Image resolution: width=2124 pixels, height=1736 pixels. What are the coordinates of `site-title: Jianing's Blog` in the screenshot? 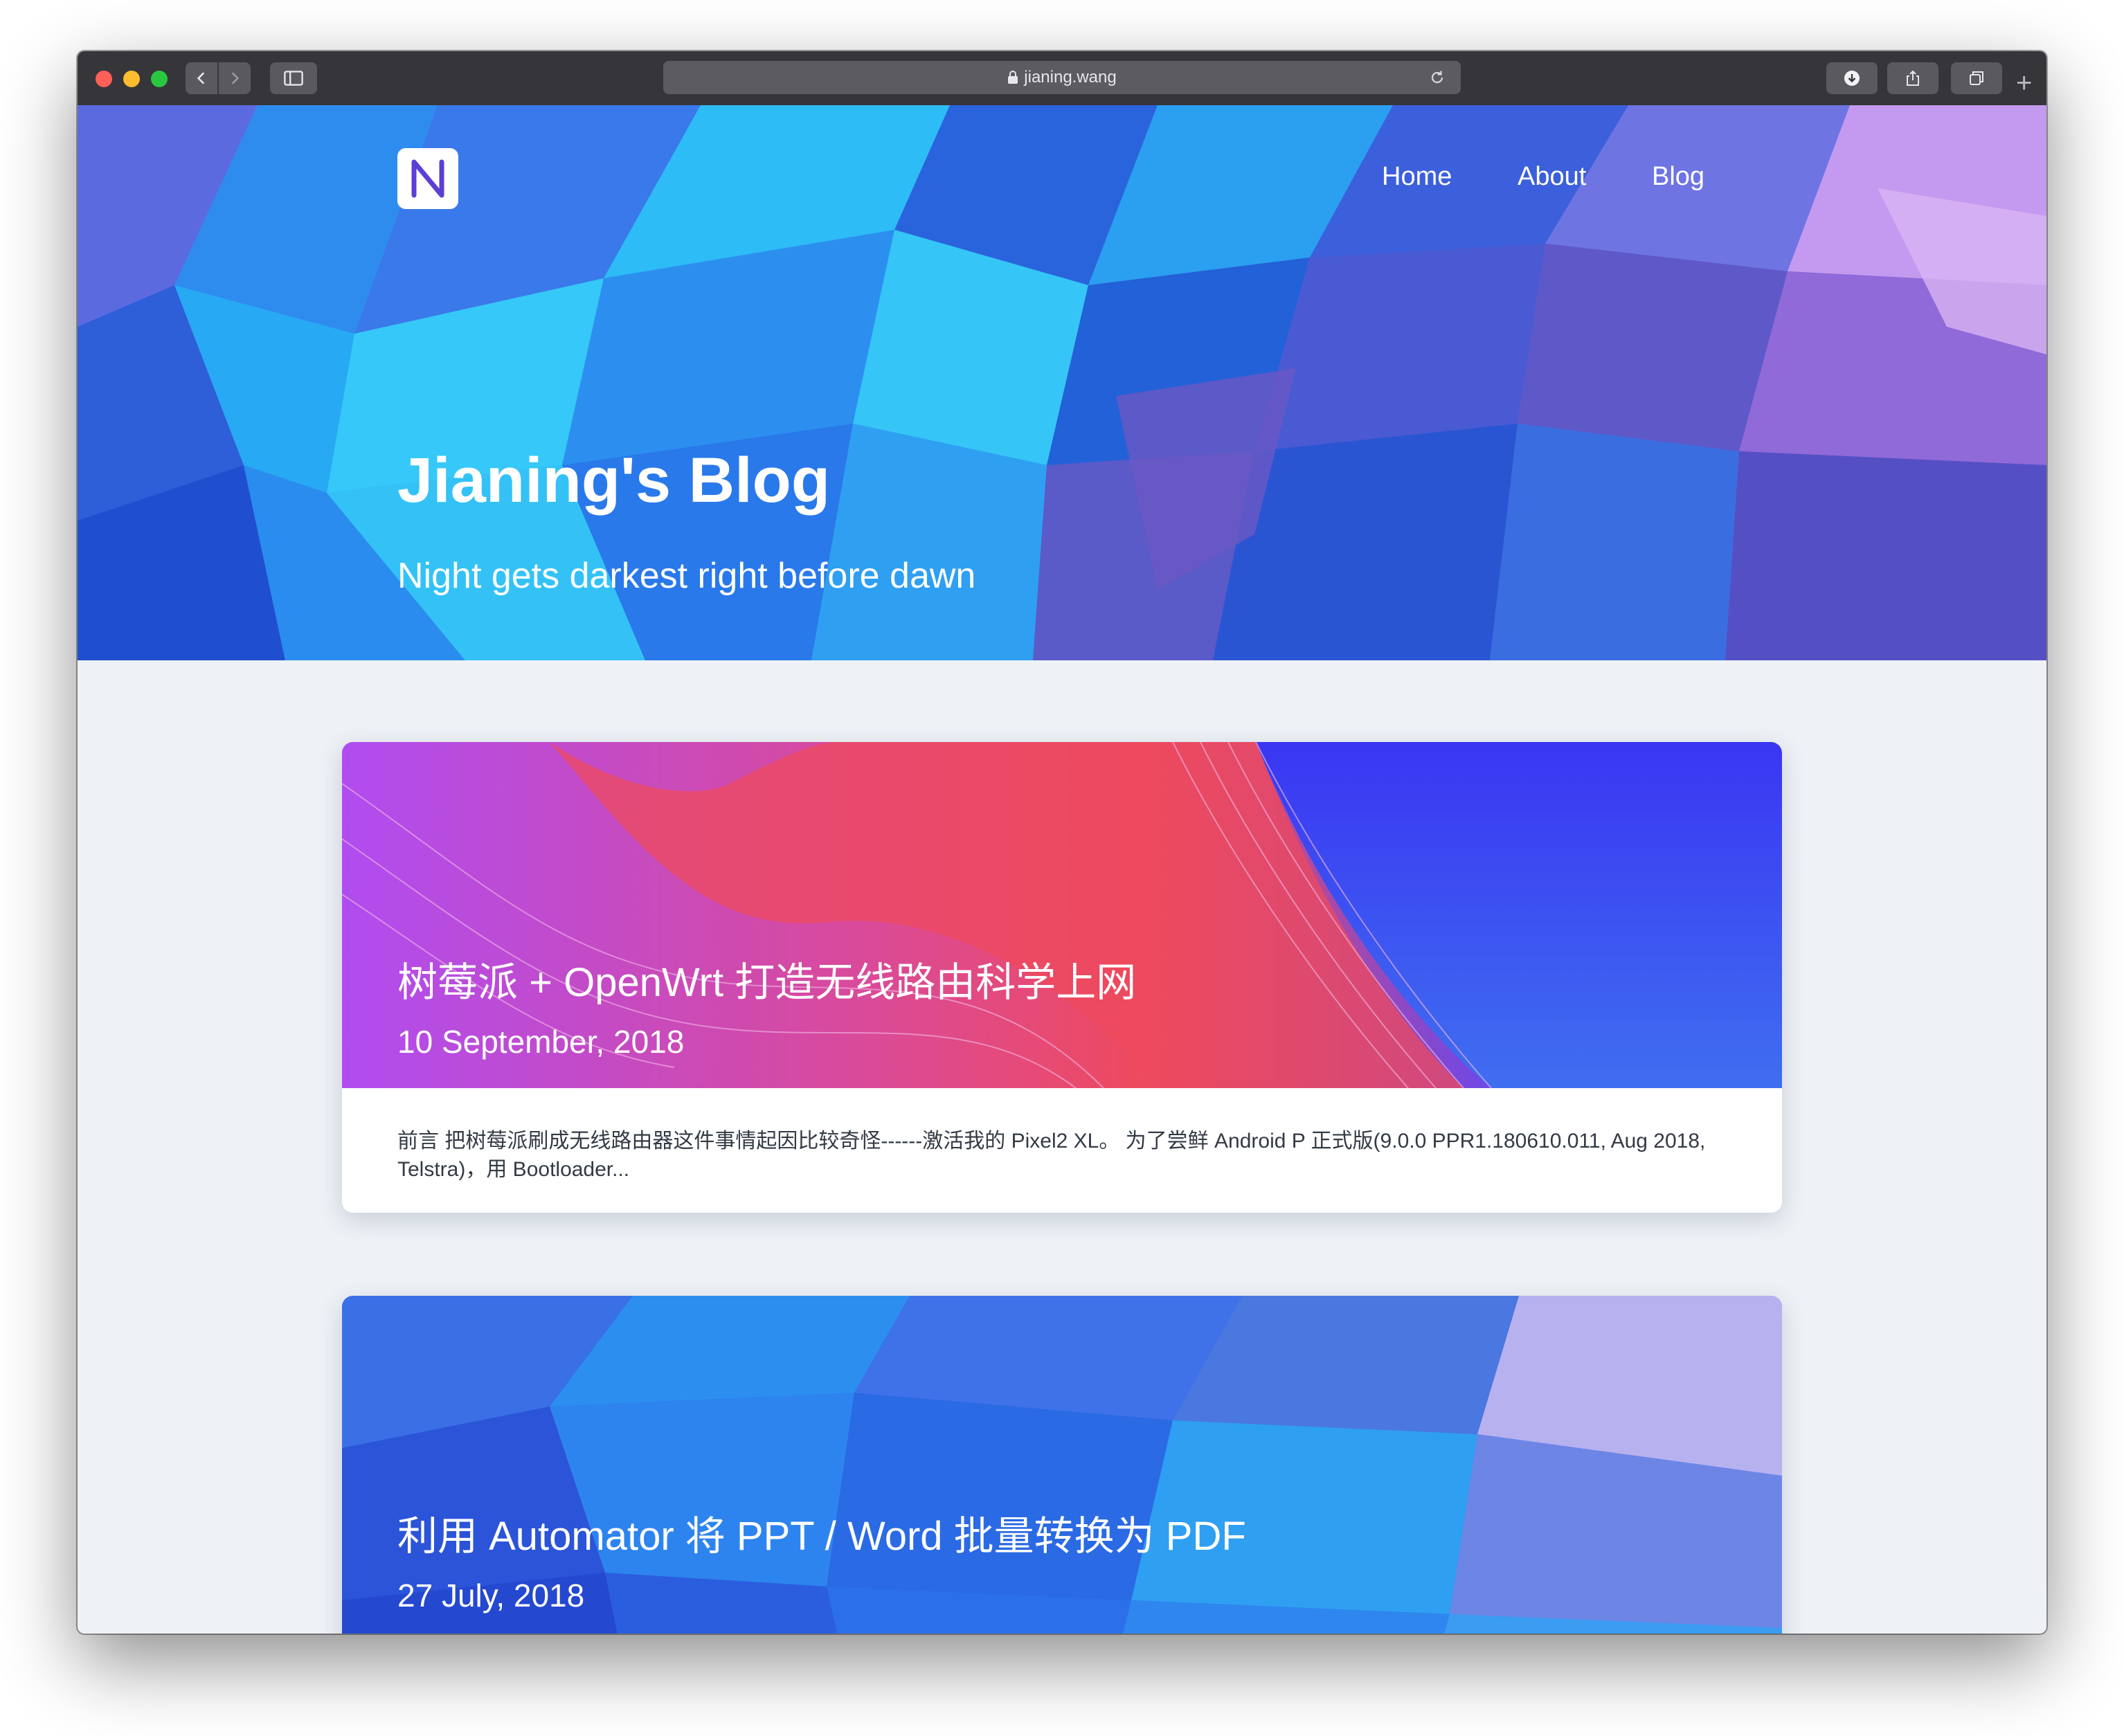 It's located at (614, 480).